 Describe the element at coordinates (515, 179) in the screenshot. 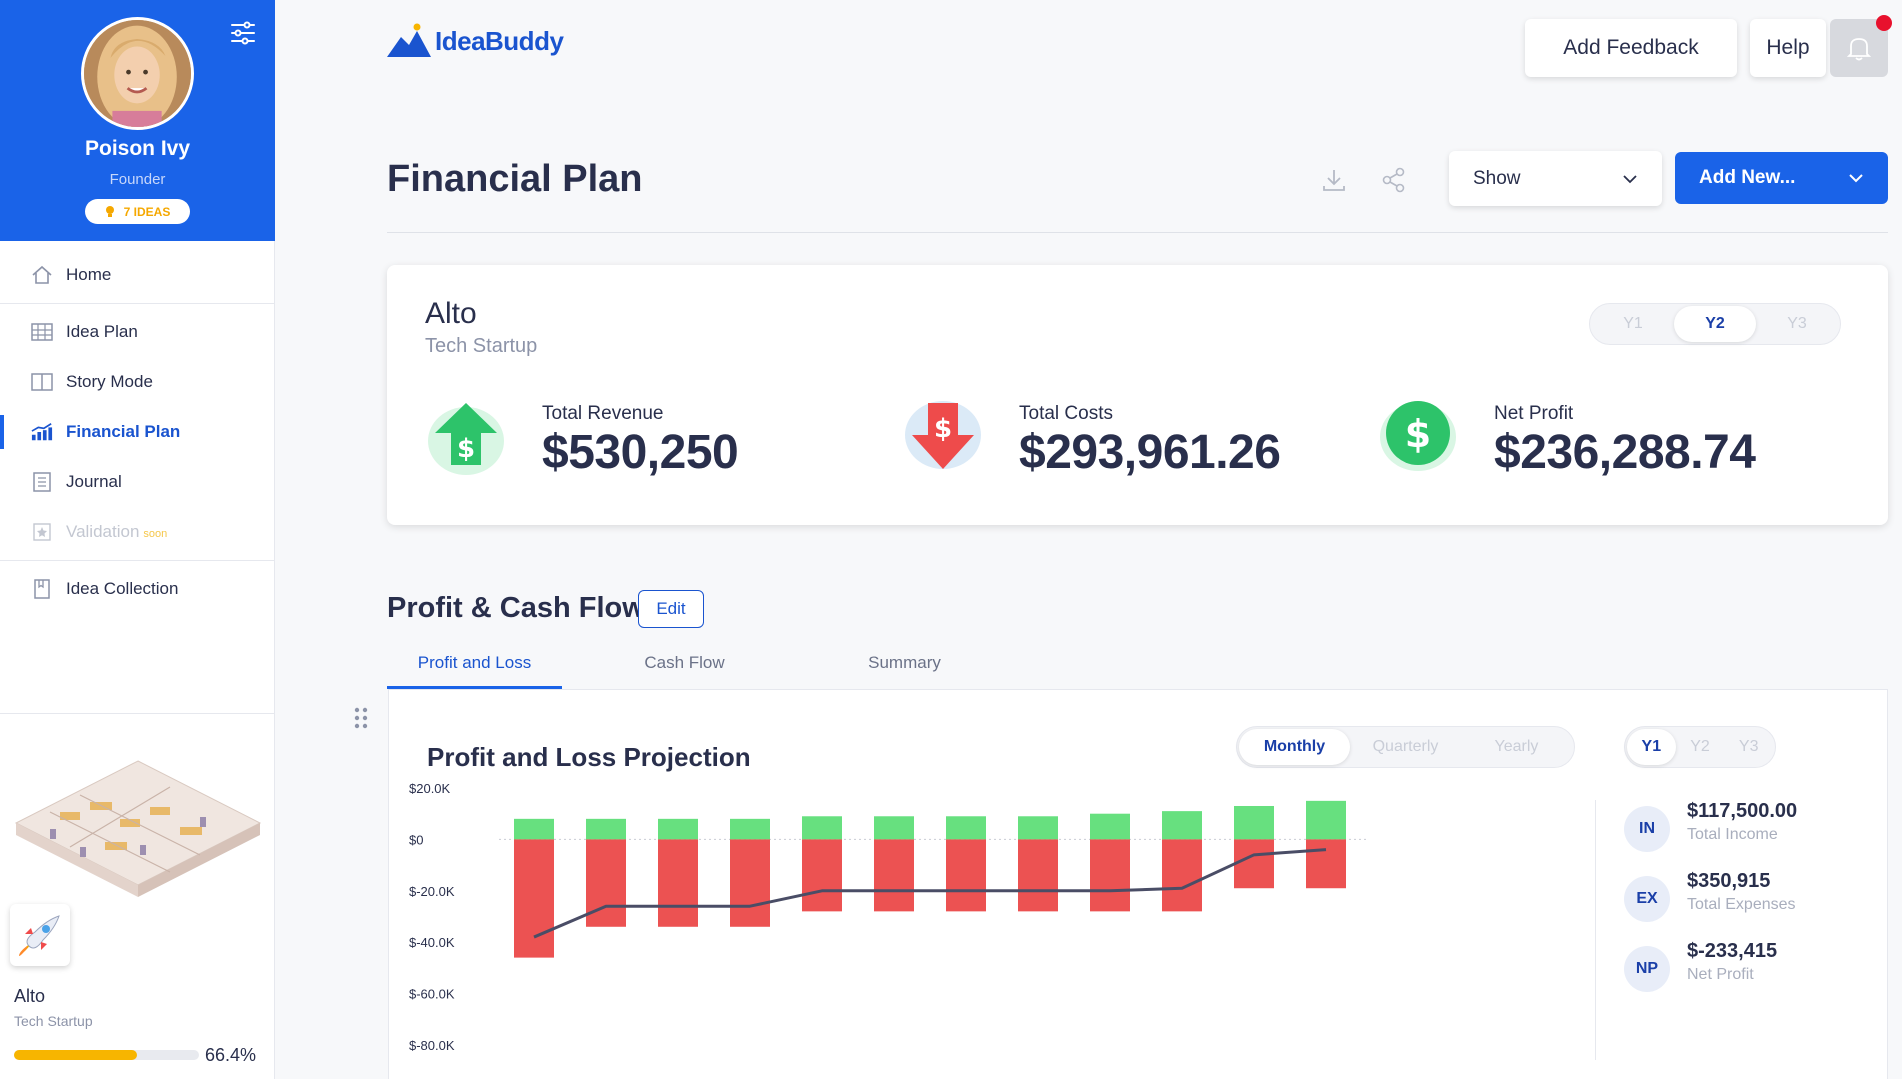

I see `page-title: Financial Plan` at that location.